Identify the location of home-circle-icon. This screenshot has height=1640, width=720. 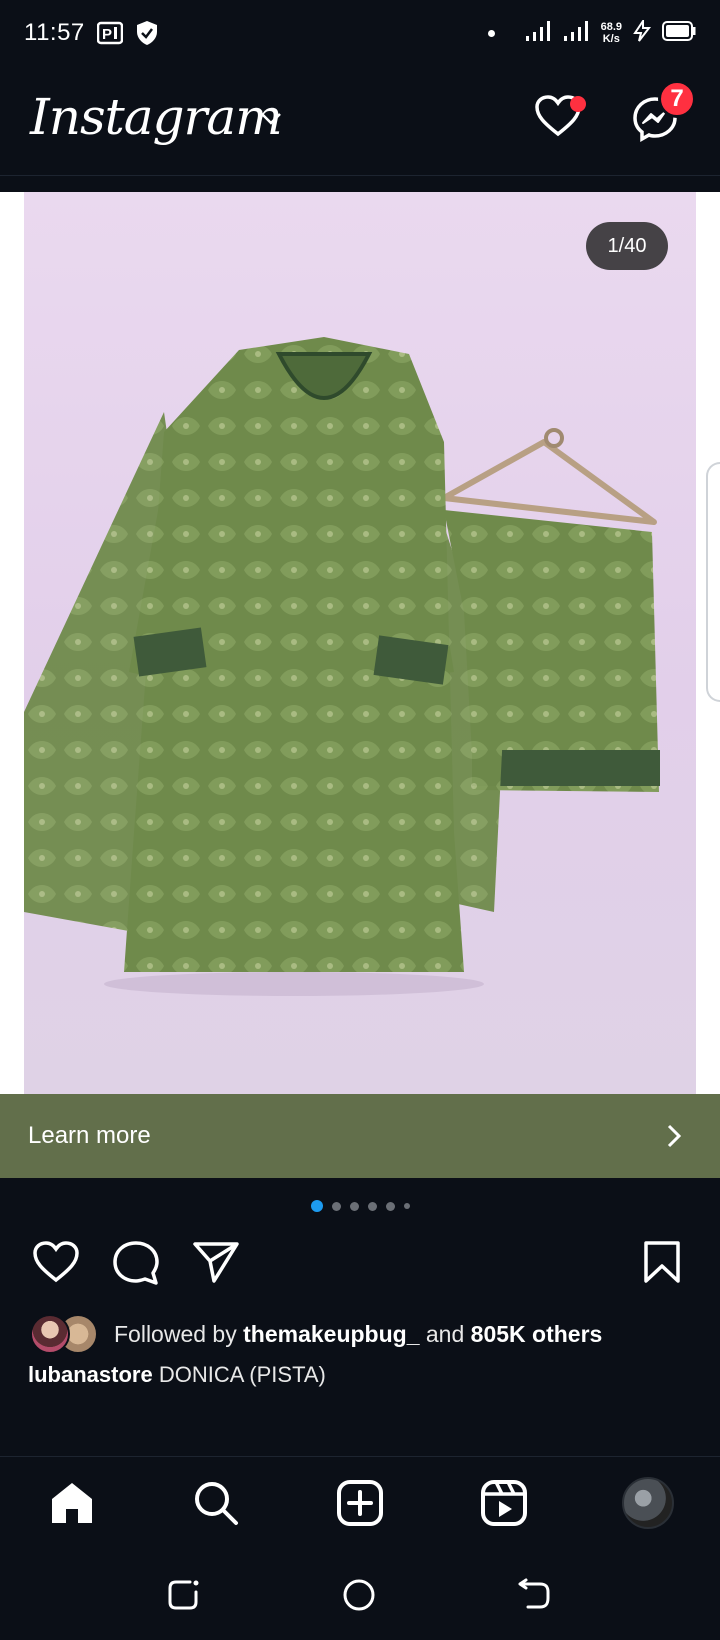
(359, 1597).